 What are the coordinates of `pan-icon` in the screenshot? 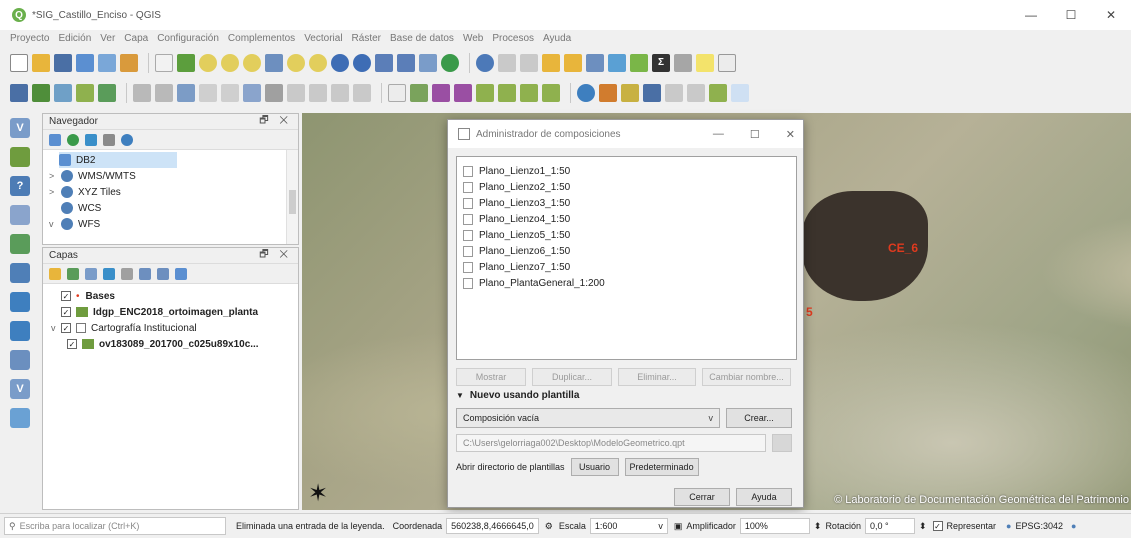 It's located at (164, 63).